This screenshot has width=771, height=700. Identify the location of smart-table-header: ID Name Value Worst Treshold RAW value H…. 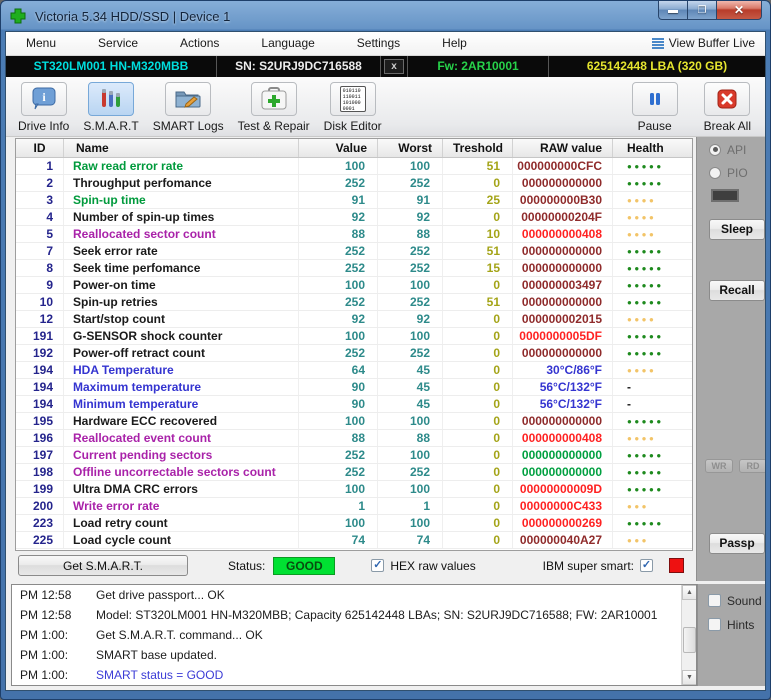
(354, 148).